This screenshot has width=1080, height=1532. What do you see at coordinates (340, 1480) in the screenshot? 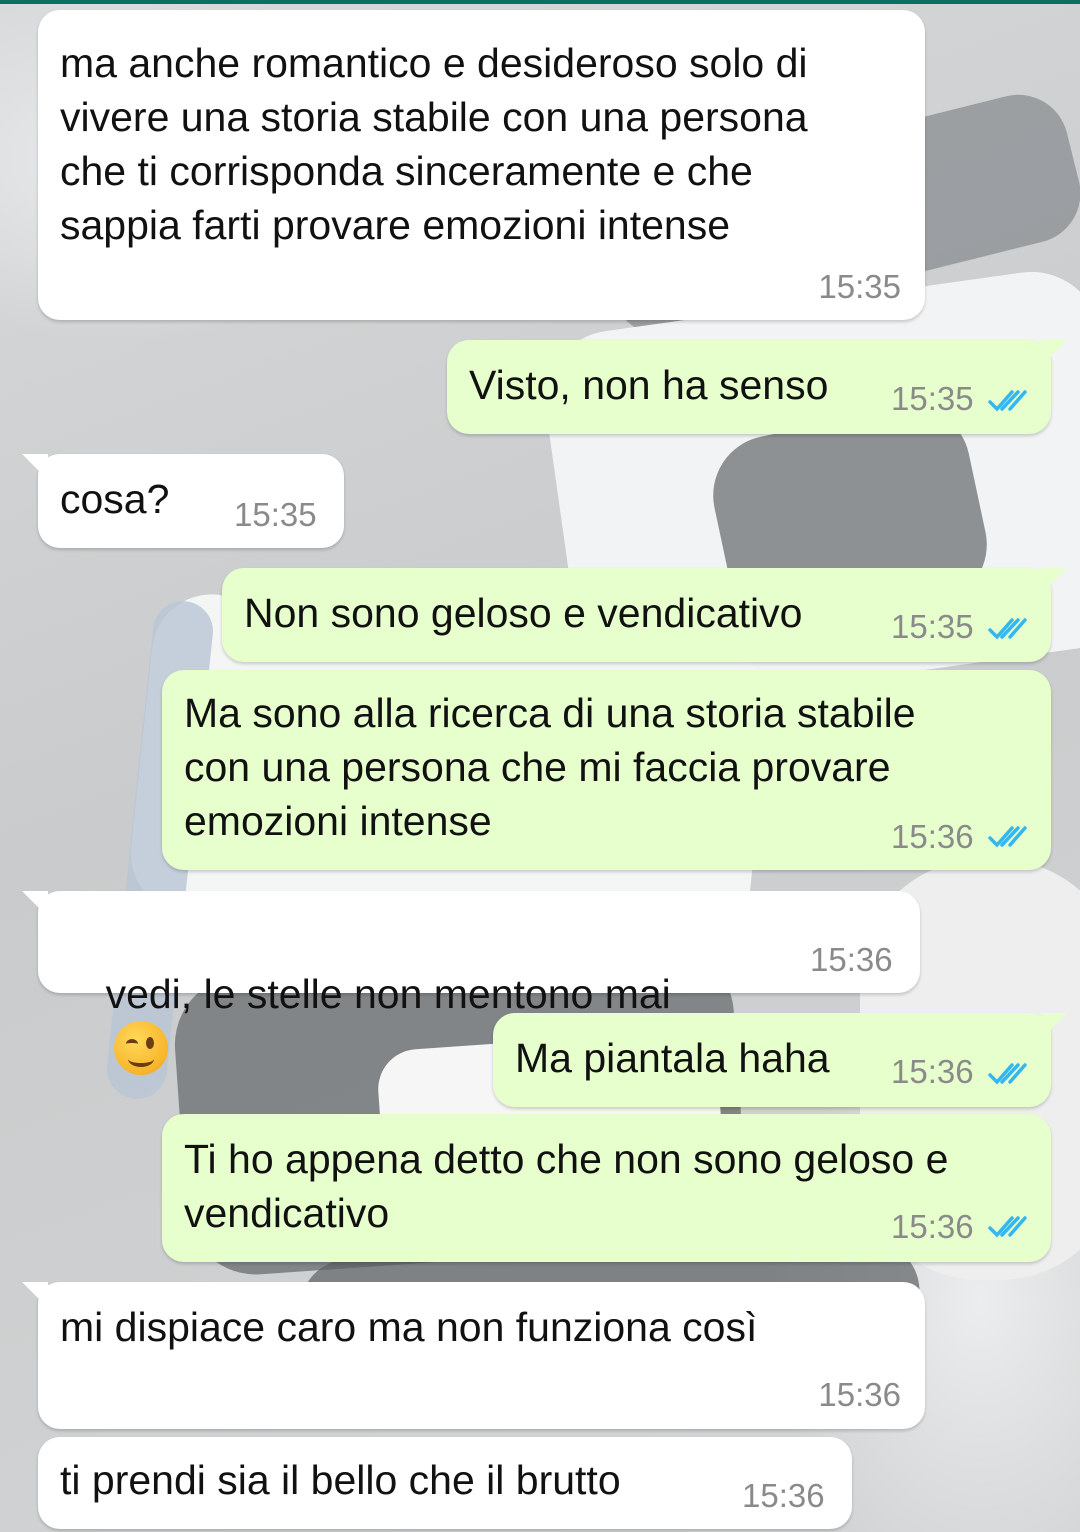
I see `message-text: ti prendi sia il bello che il brutto` at bounding box center [340, 1480].